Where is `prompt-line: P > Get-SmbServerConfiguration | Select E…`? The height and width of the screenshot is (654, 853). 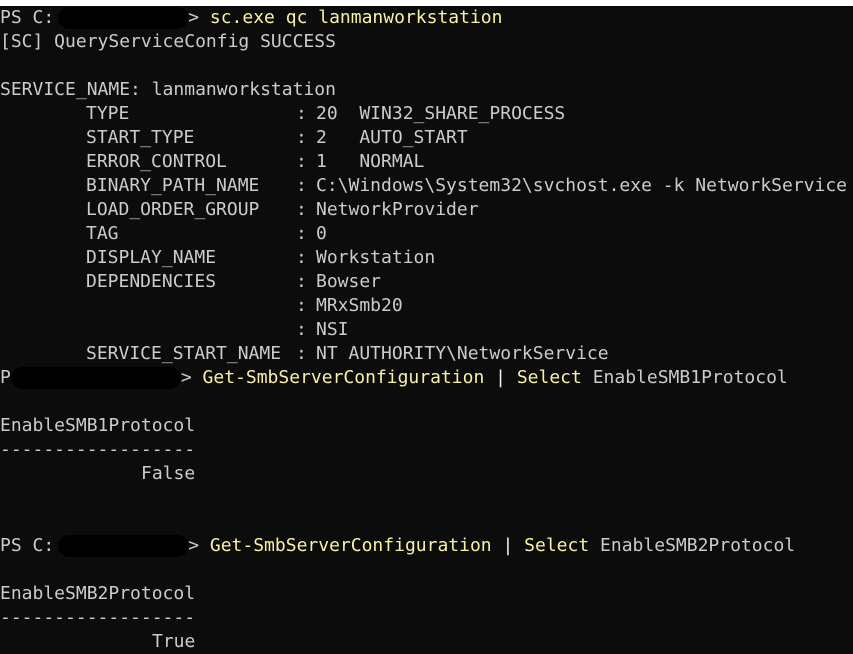
prompt-line: P > Get-SmbServerConfiguration | Select E… is located at coordinates (394, 378).